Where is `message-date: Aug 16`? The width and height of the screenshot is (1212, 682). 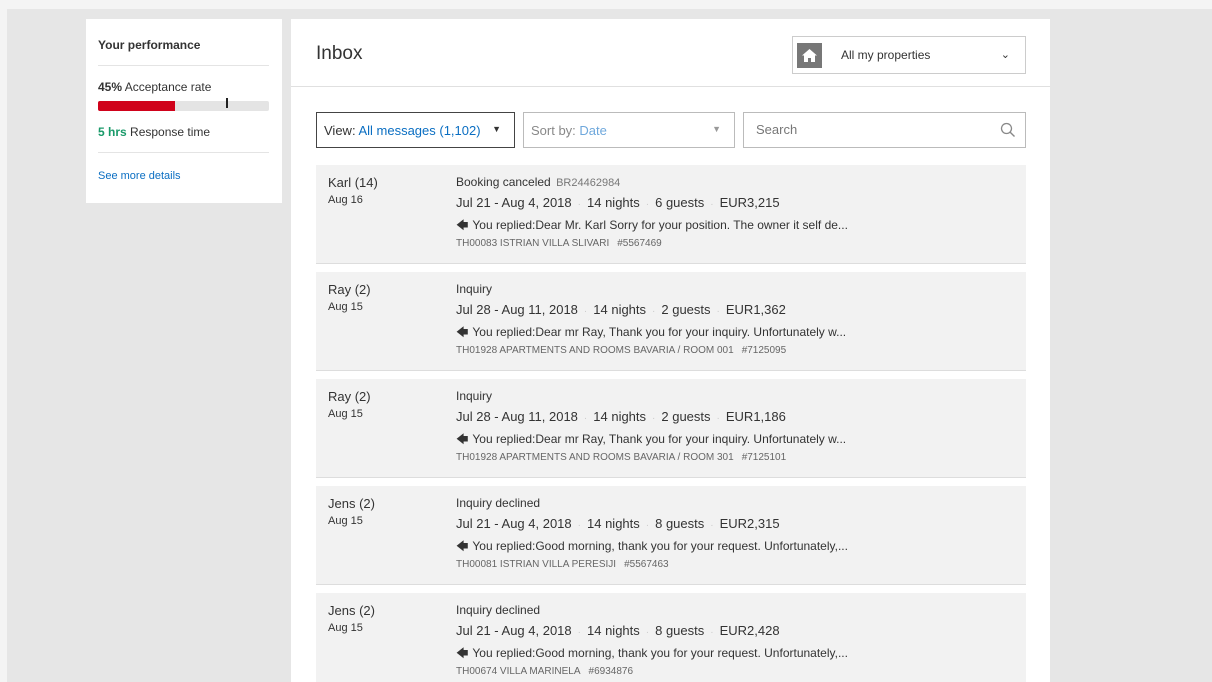
message-date: Aug 16 is located at coordinates (345, 200).